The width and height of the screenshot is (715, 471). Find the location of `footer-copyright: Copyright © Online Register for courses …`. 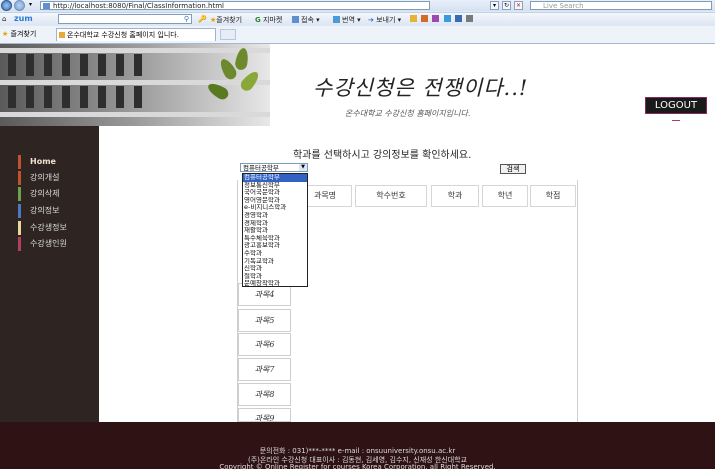

footer-copyright: Copyright © Online Register for courses … is located at coordinates (357, 467).